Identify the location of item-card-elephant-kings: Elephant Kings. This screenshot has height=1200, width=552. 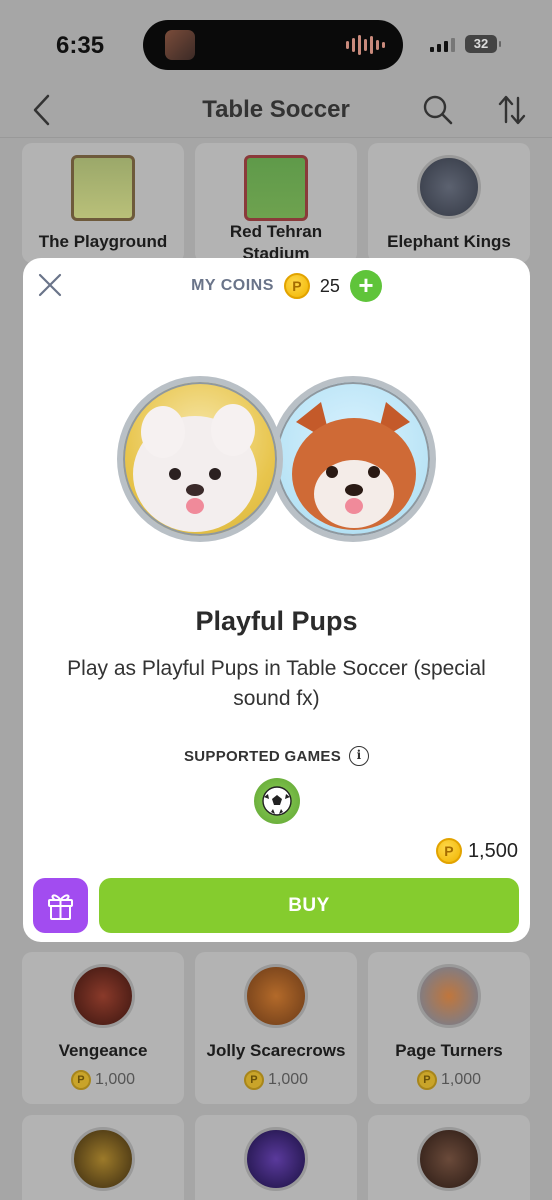
(449, 203).